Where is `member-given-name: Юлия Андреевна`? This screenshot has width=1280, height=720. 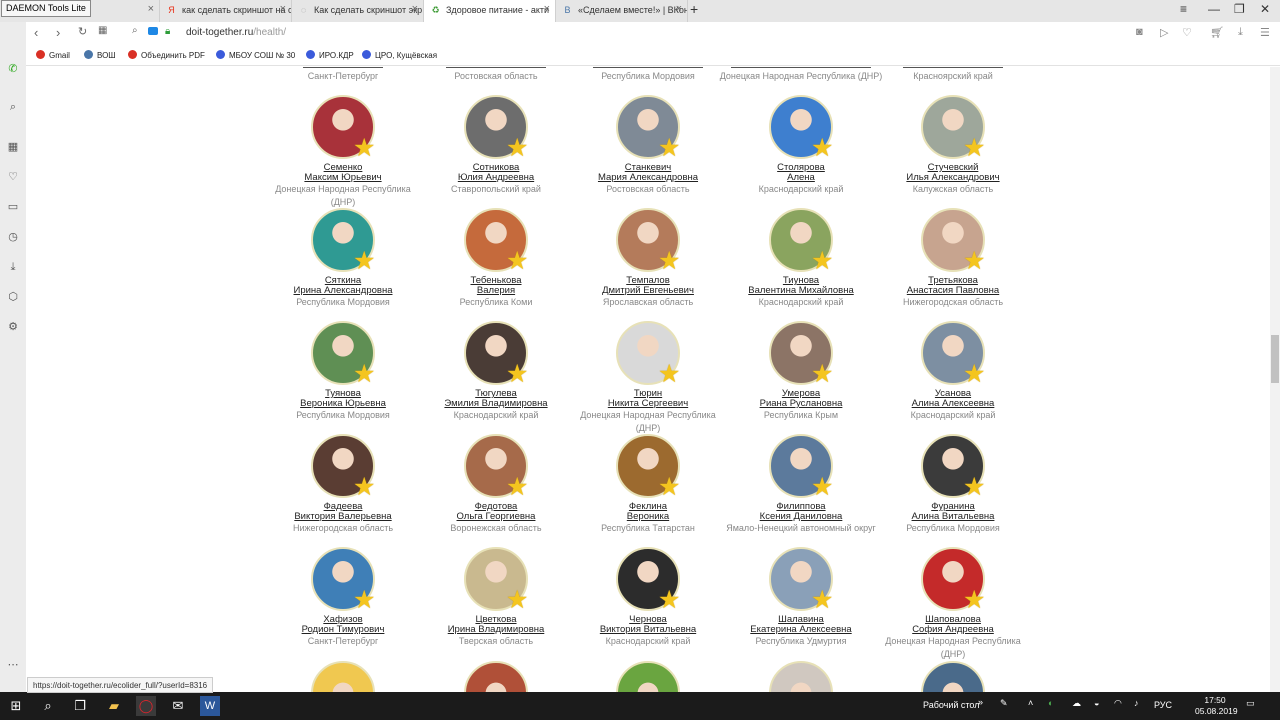
member-given-name: Юлия Андреевна is located at coordinates (496, 178).